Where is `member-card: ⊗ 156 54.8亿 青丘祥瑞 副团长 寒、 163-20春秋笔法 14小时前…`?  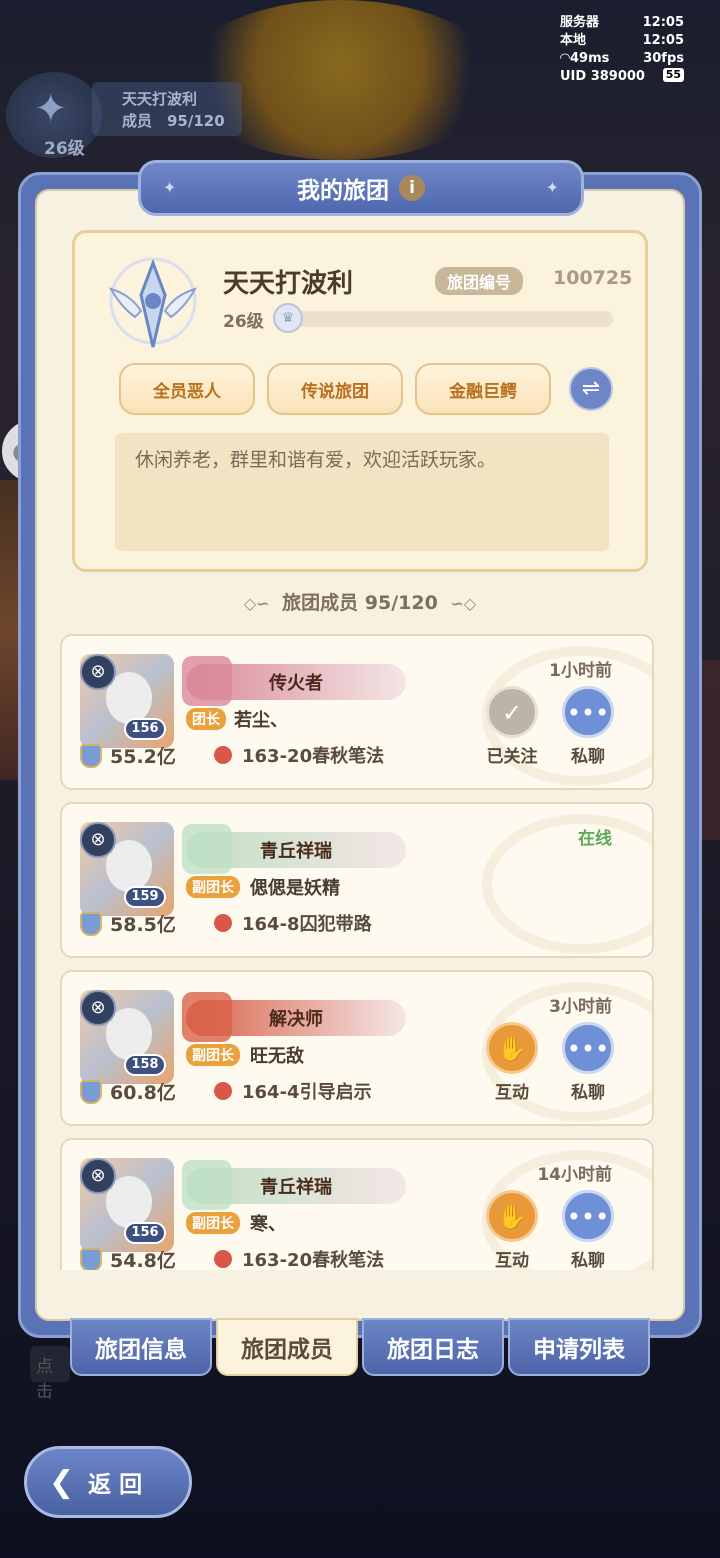 member-card: ⊗ 156 54.8亿 青丘祥瑞 副团长 寒、 163-20春秋笔法 14小时前… is located at coordinates (357, 1204).